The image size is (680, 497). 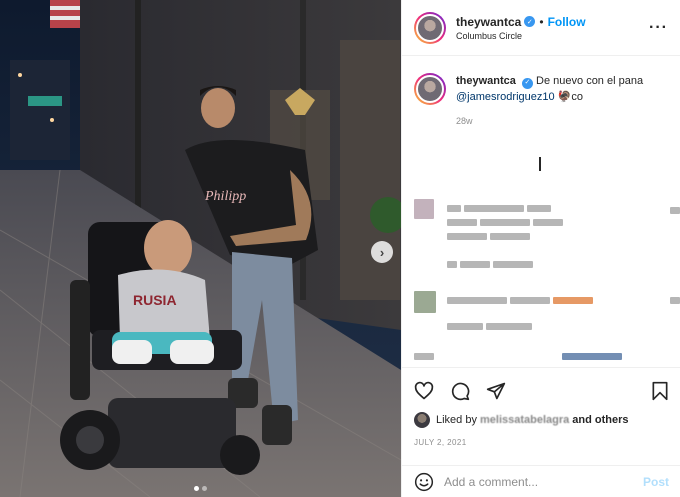 I want to click on emoji-icon: 🦃, so click(x=564, y=97).